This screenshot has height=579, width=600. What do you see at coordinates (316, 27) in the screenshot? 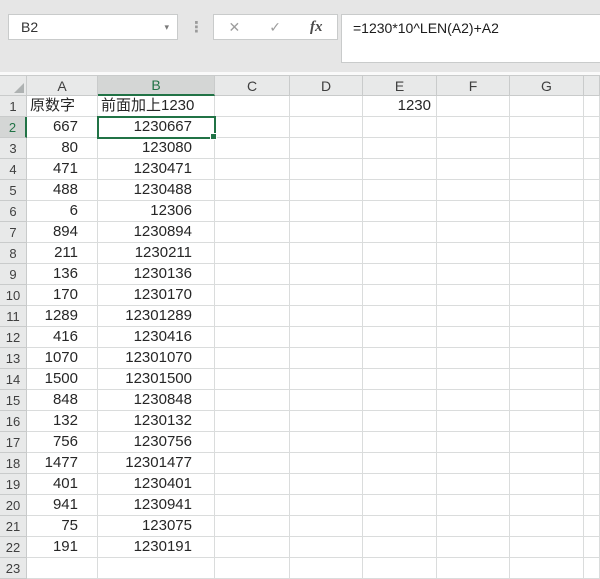
I see `insert-function-icon: fx` at bounding box center [316, 27].